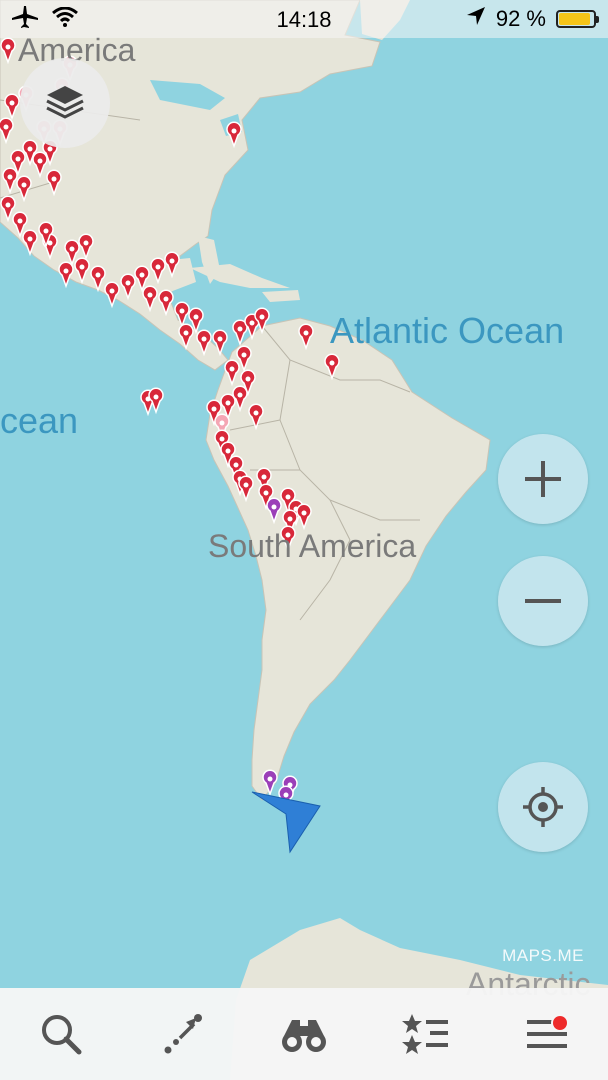 This screenshot has width=608, height=1080. I want to click on zoom-in-button, so click(543, 479).